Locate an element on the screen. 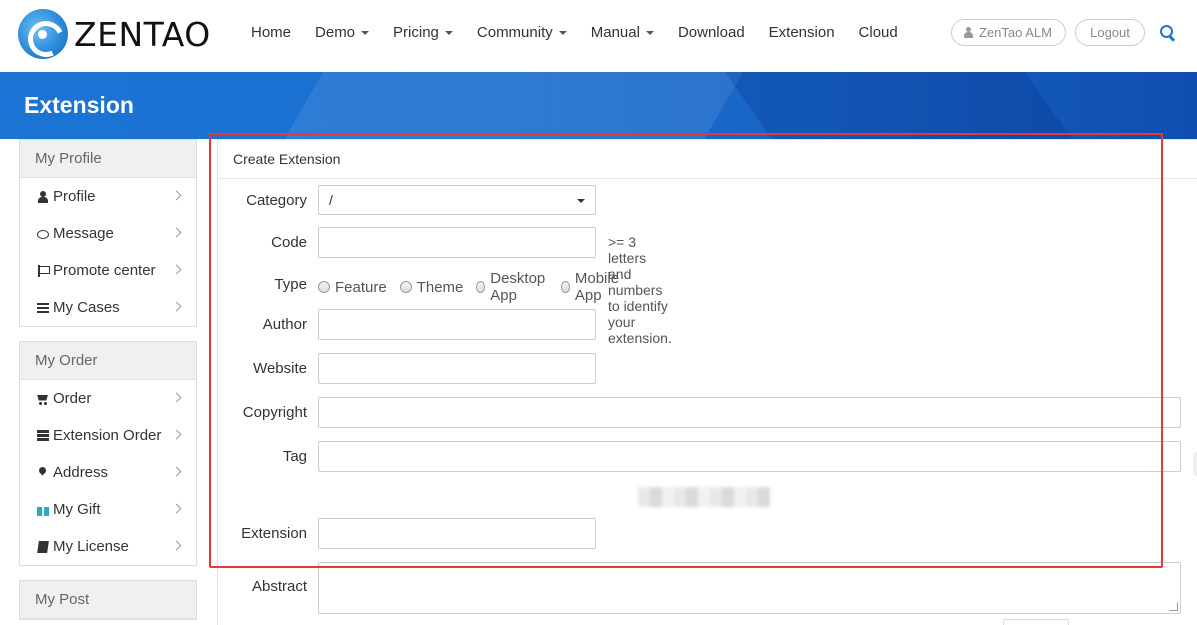 The height and width of the screenshot is (625, 1197). logout-button: Logout is located at coordinates (1110, 32).